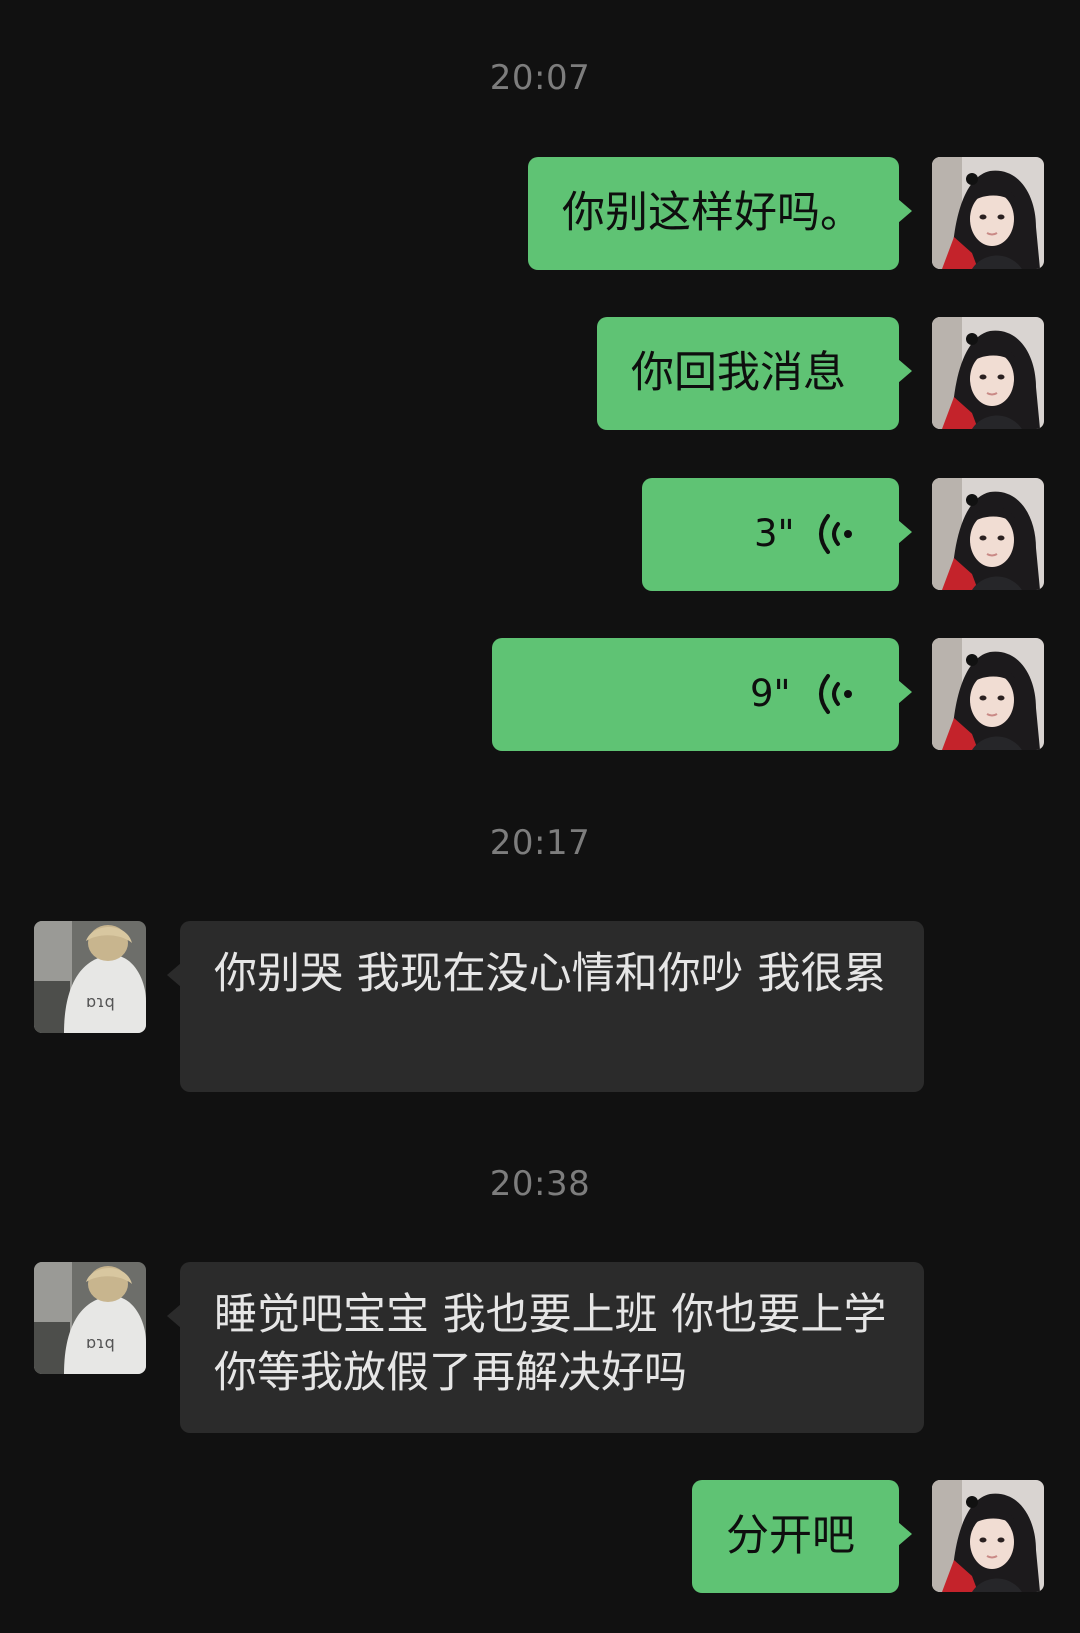  What do you see at coordinates (550, 974) in the screenshot?
I see `message-text: 你别哭 我现在没心情和你吵 我很累` at bounding box center [550, 974].